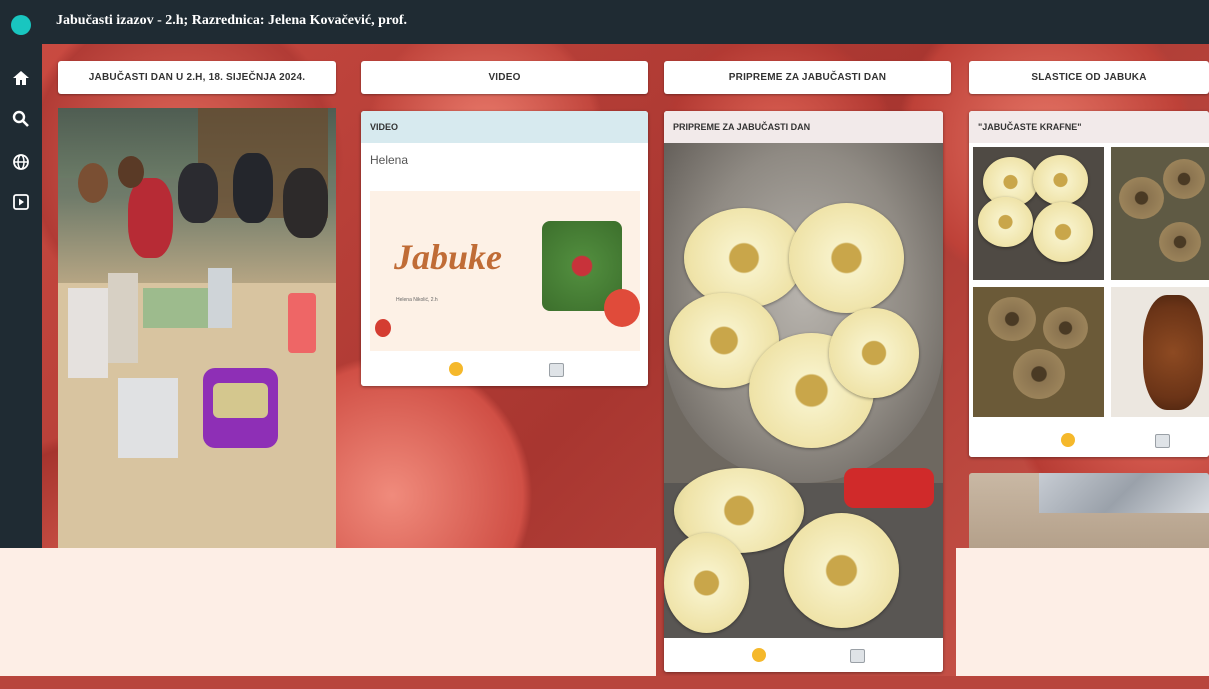  I want to click on video-card: VIDEO Helena Jabuke Helena Nikolić, 2.h, so click(504, 248).